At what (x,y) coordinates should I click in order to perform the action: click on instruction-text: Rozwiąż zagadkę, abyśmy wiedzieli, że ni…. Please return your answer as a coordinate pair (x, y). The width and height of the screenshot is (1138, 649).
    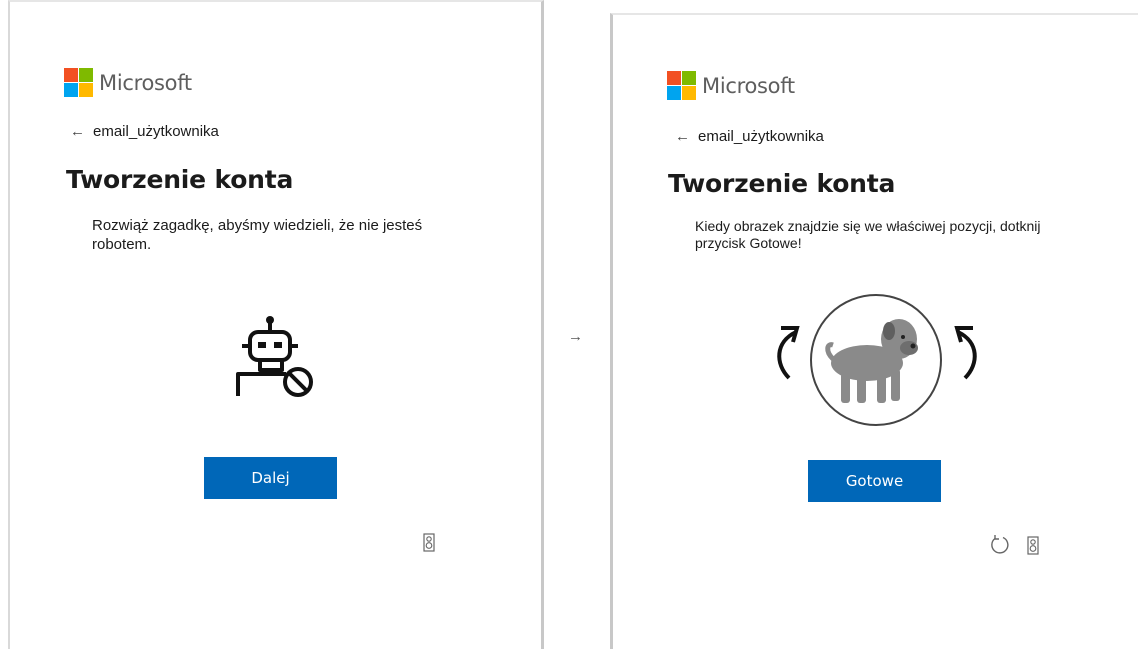
    Looking at the image, I should click on (257, 235).